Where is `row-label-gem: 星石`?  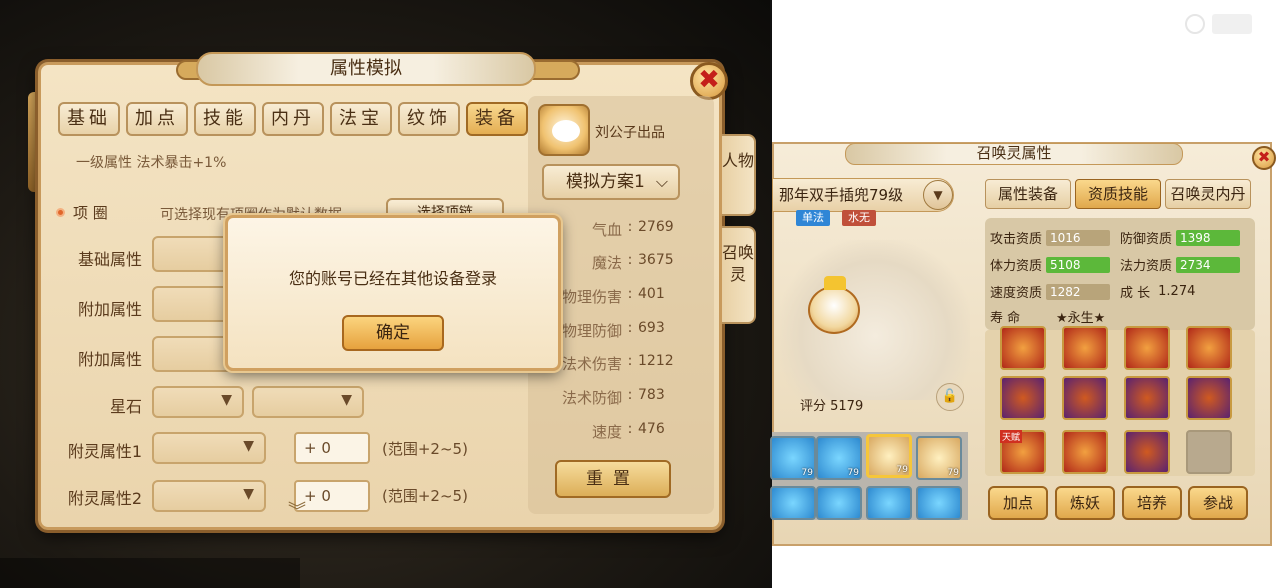
row-label-gem: 星石 is located at coordinates (125, 406).